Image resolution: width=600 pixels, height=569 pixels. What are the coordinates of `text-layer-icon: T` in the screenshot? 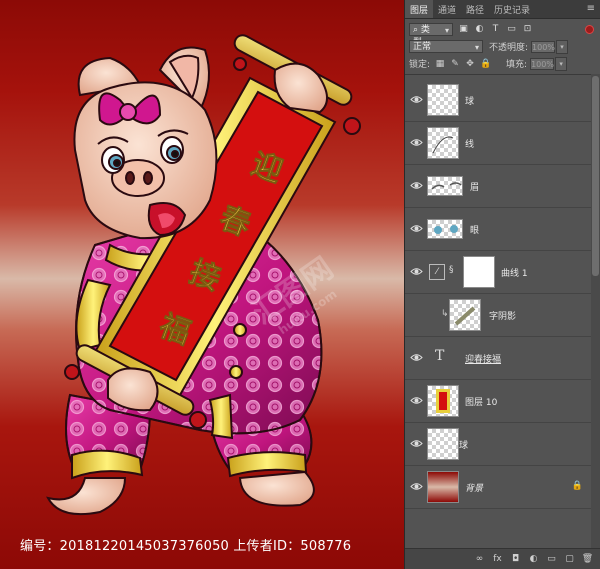 It's located at (440, 356).